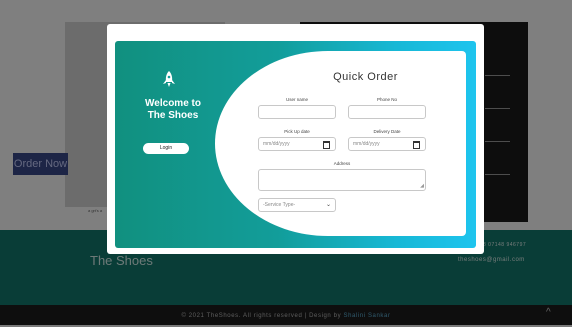 This screenshot has width=572, height=327. What do you see at coordinates (169, 79) in the screenshot?
I see `rocket-icon` at bounding box center [169, 79].